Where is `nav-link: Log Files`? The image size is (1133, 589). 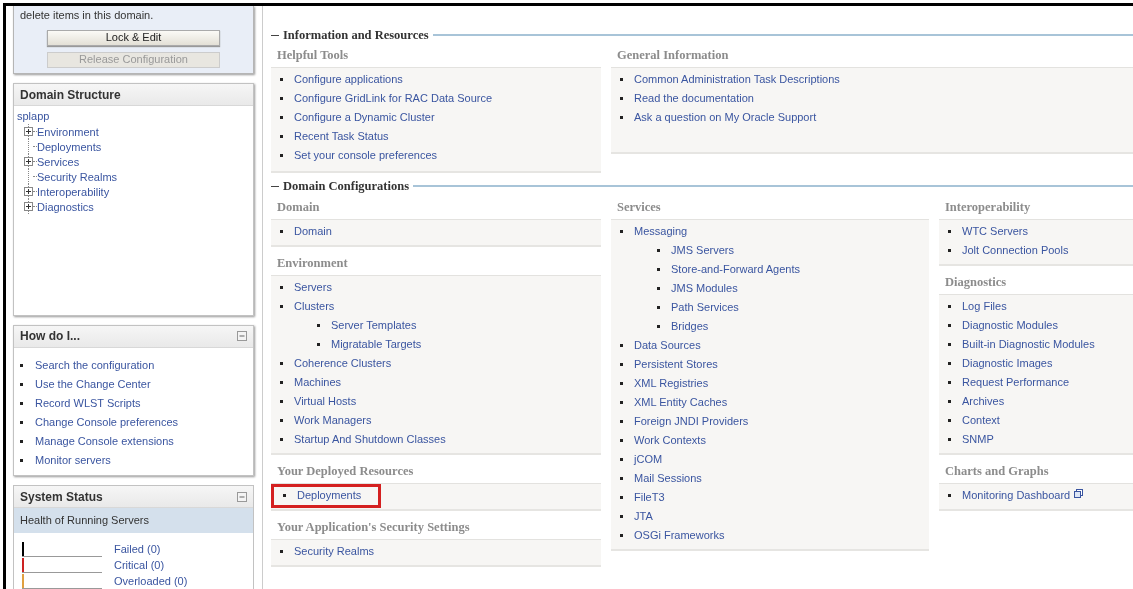
nav-link: Log Files is located at coordinates (984, 306).